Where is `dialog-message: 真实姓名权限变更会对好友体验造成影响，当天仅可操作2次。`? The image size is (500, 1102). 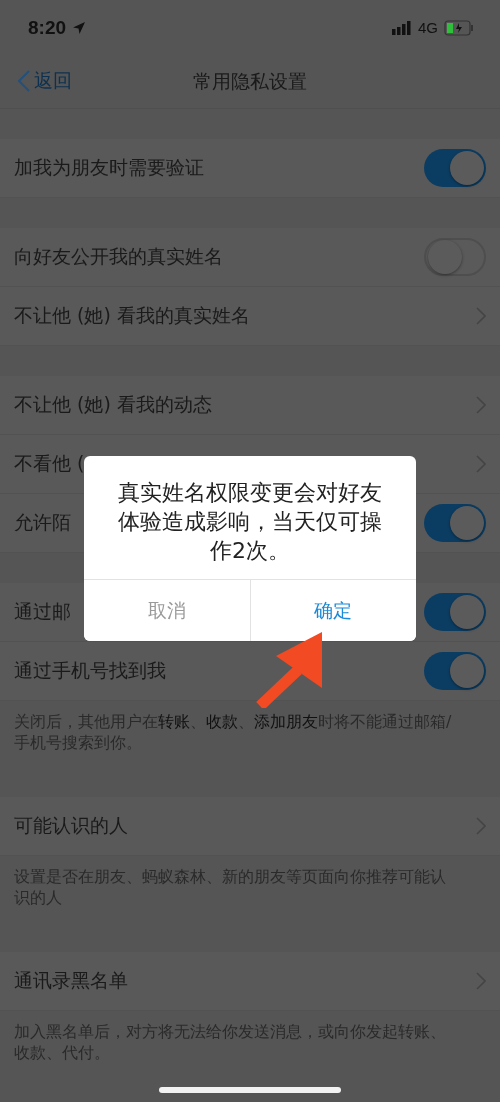 dialog-message: 真实姓名权限变更会对好友体验造成影响，当天仅可操作2次。 is located at coordinates (250, 522).